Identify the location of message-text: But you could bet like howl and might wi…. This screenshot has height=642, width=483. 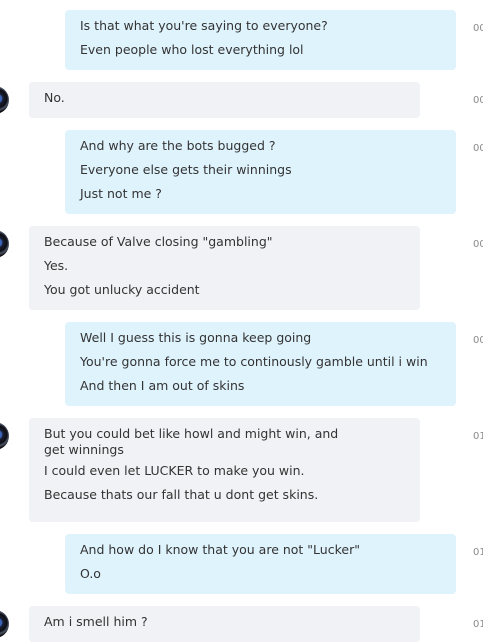
(191, 441).